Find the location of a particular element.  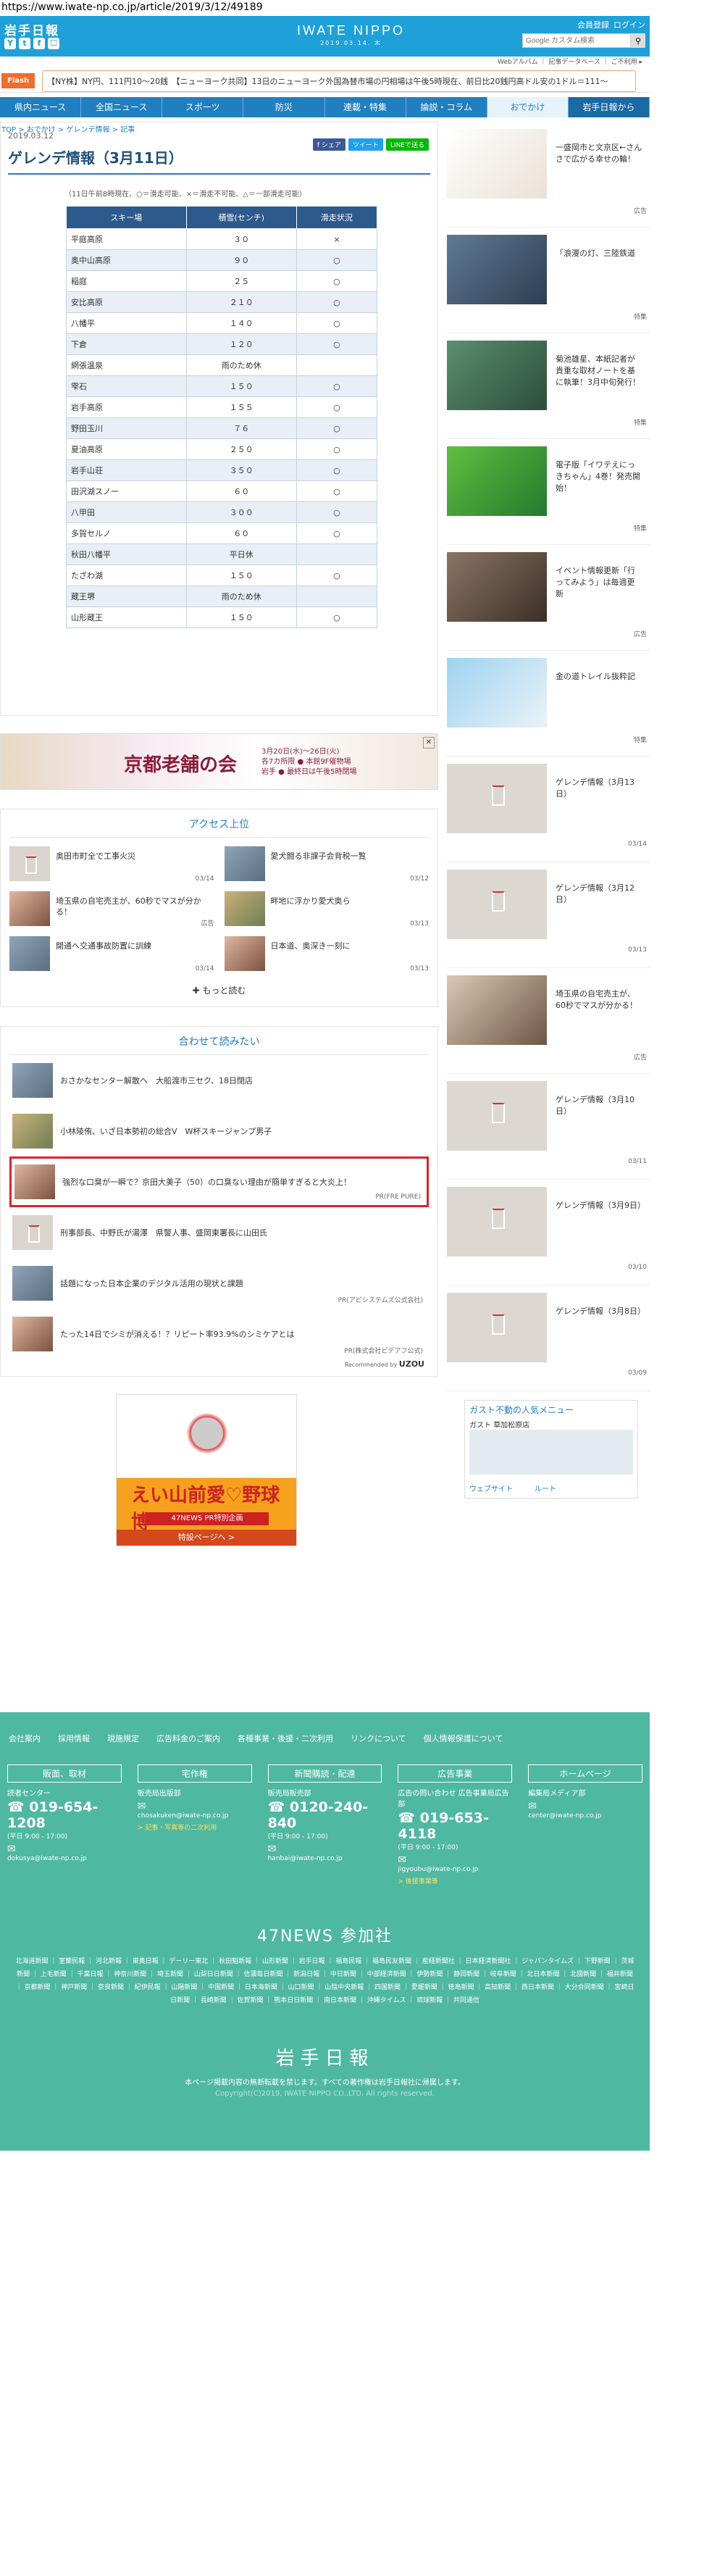

brand-block: IWATE NIPPO 2019.03.14. 木 is located at coordinates (351, 35).